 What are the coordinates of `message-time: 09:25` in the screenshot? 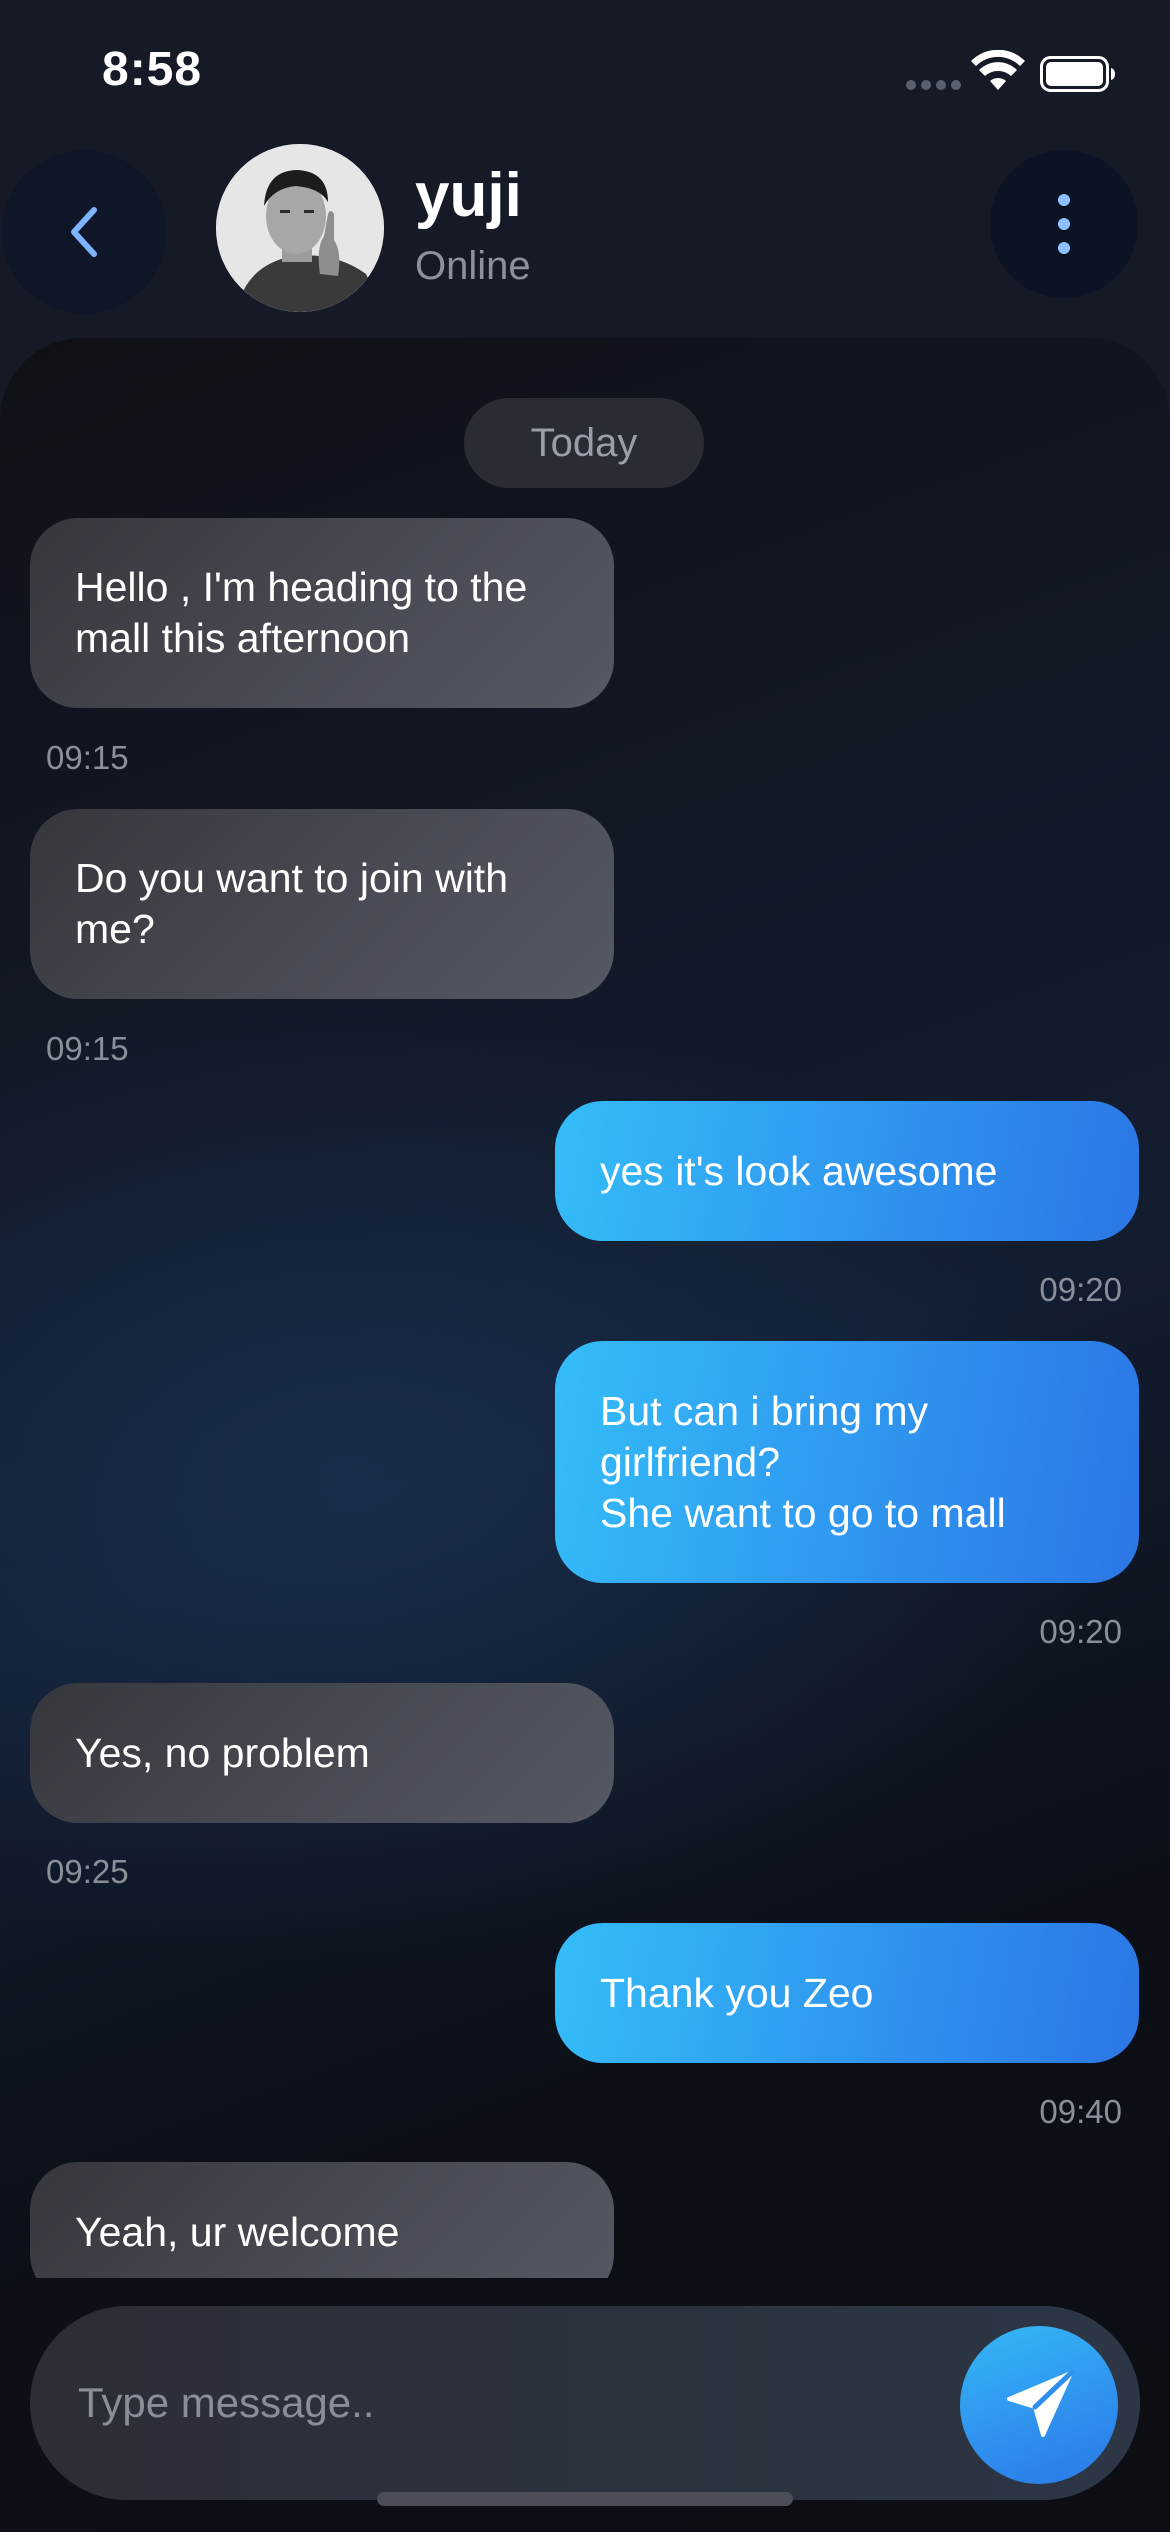 It's located at (87, 1871).